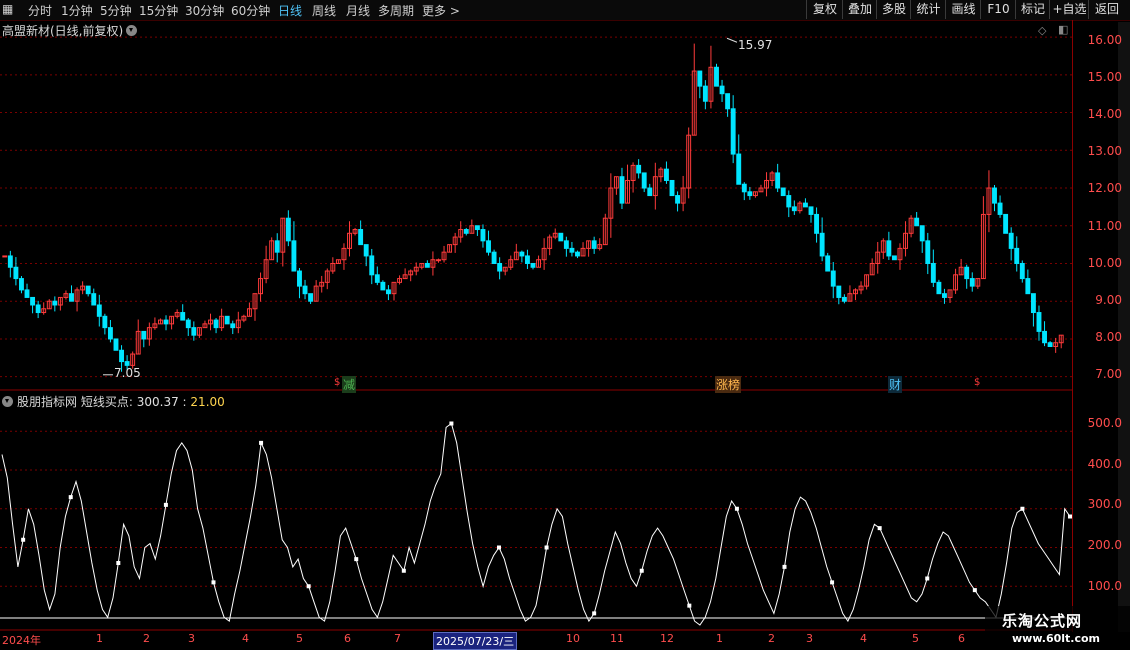  I want to click on date-label: 11, so click(617, 638).